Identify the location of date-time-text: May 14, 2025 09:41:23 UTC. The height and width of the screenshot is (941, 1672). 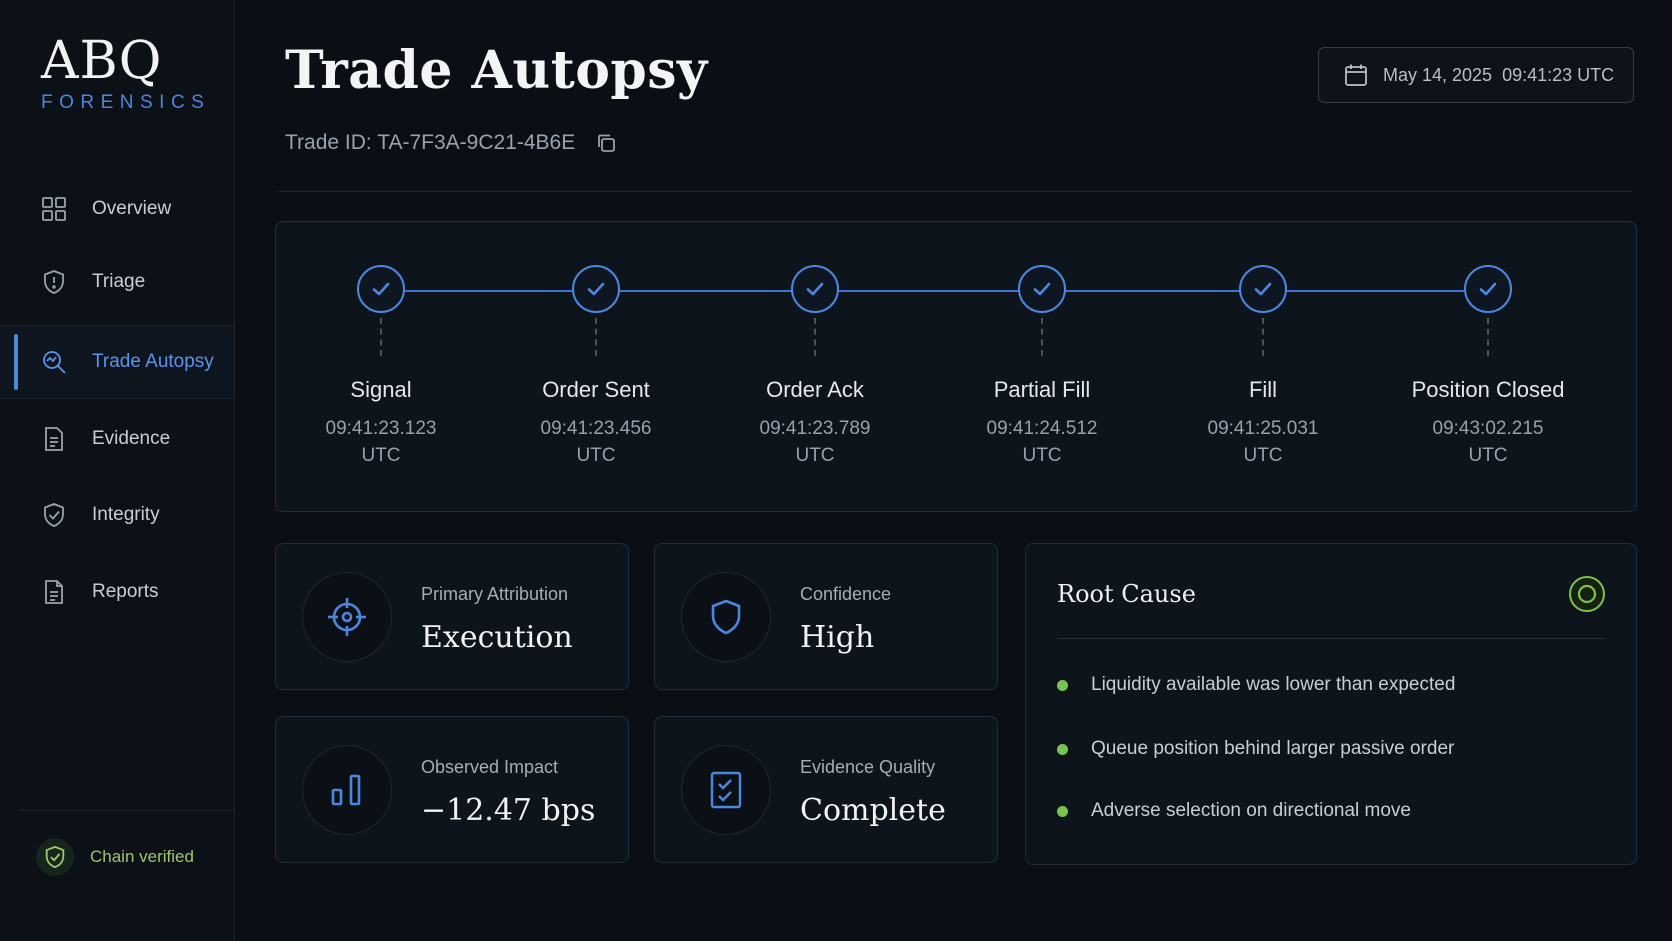
(1499, 74).